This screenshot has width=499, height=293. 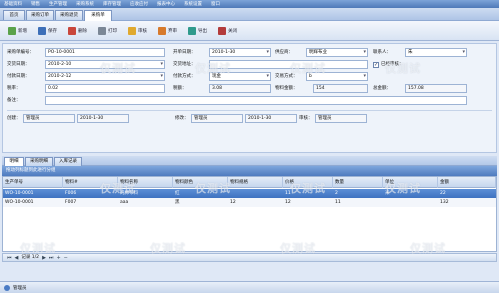 I want to click on total-amount-field: 157.08, so click(x=436, y=88).